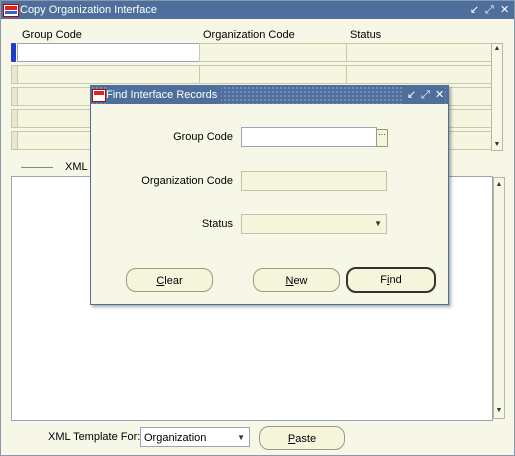 This screenshot has width=515, height=456. What do you see at coordinates (257, 10) in the screenshot?
I see `window-titlebar: Copy Organization Interface ↙ ⤢ ✕` at bounding box center [257, 10].